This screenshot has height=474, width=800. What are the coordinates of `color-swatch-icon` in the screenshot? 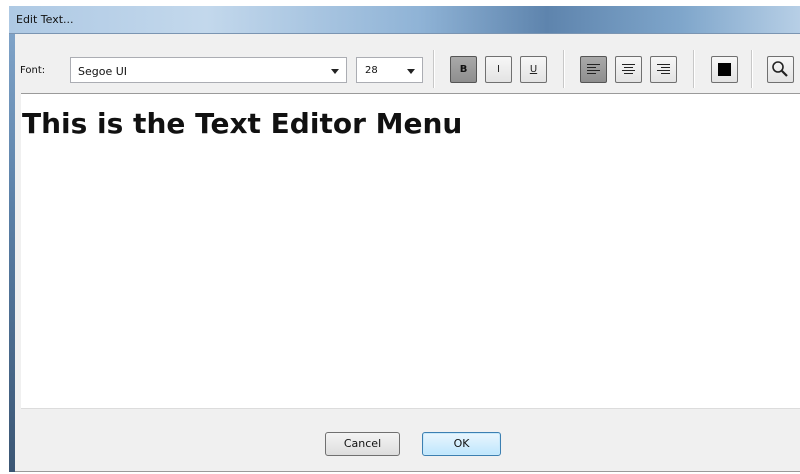 It's located at (724, 69).